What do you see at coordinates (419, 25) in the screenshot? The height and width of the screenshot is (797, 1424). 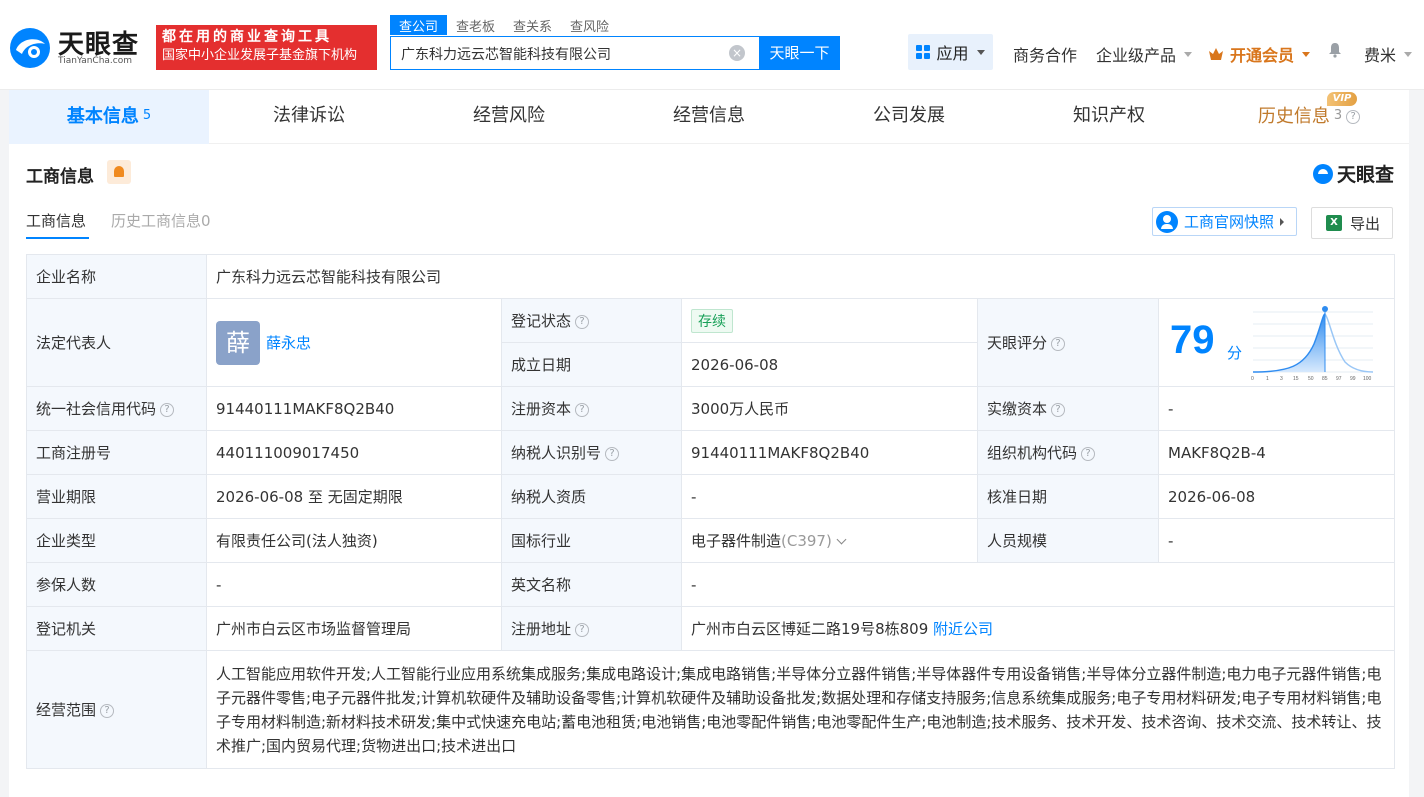 I see `search-tab-company: 查公司` at bounding box center [419, 25].